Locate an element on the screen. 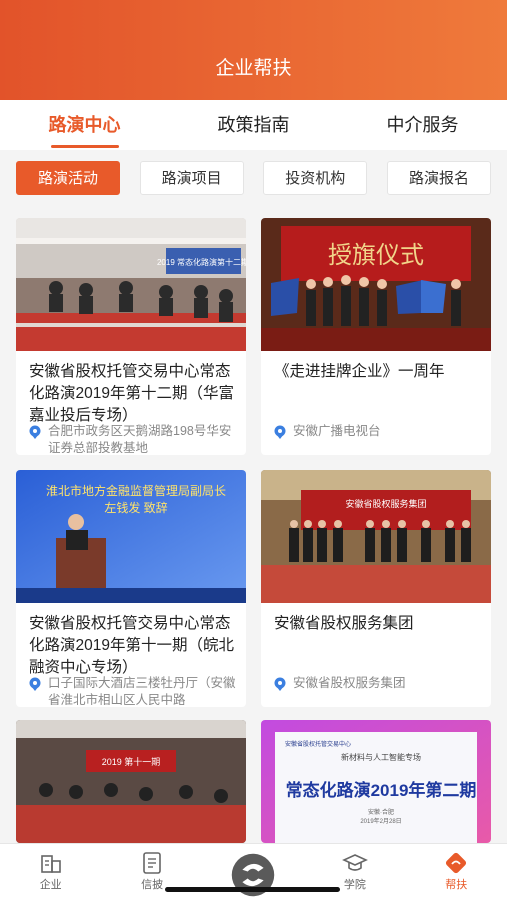 This screenshot has height=900, width=507. roadshow-card: 2019 第十一期 is located at coordinates (131, 781).